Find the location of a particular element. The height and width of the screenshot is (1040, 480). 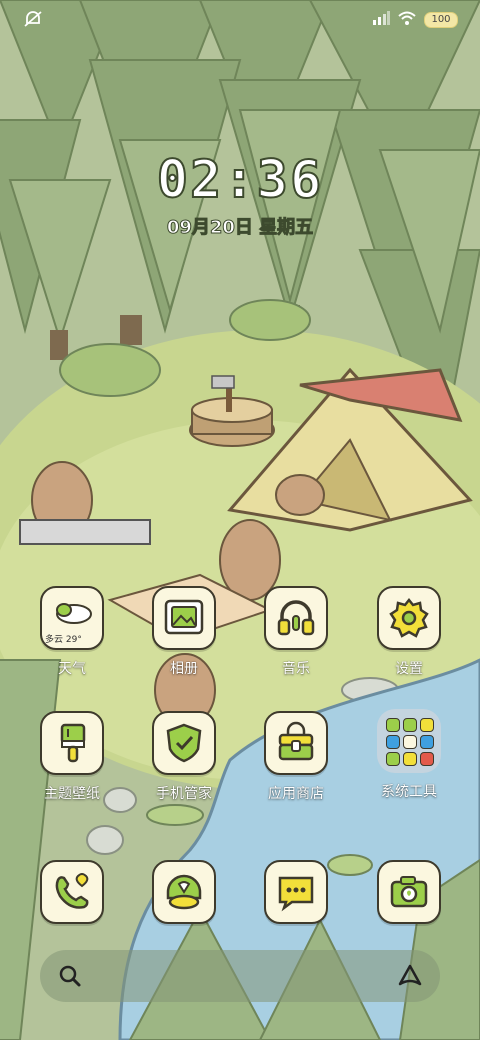

app-label-themes: 主题壁纸 is located at coordinates (72, 794).